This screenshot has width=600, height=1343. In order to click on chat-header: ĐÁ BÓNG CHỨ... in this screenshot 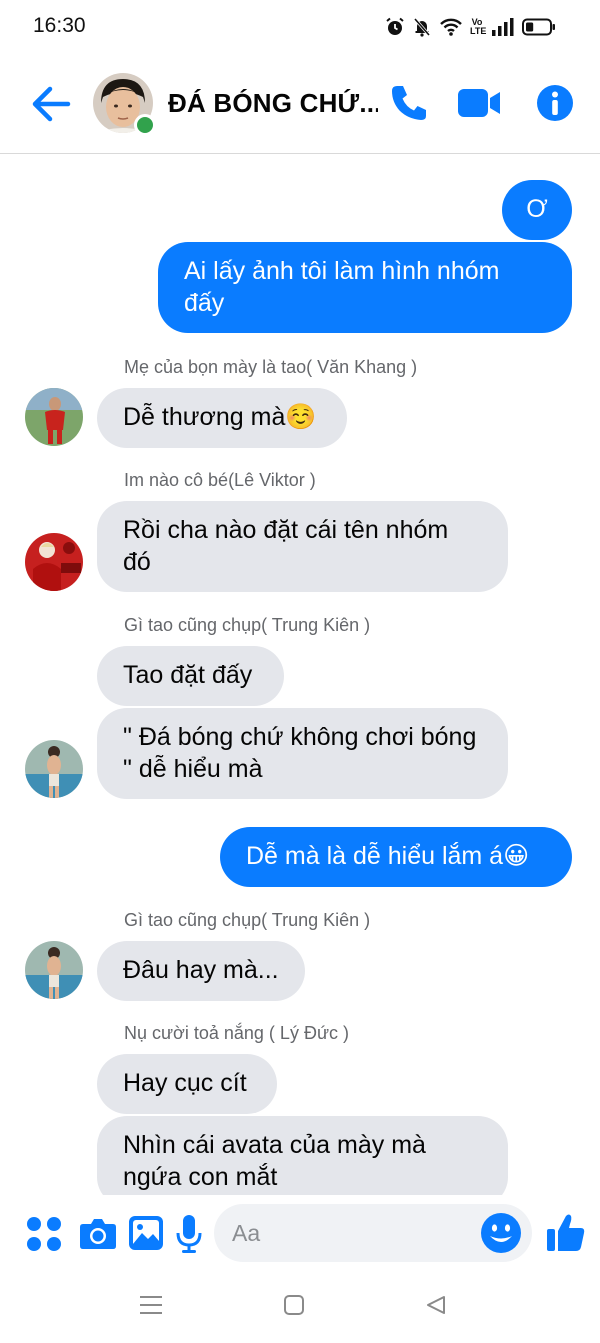, I will do `click(300, 104)`.